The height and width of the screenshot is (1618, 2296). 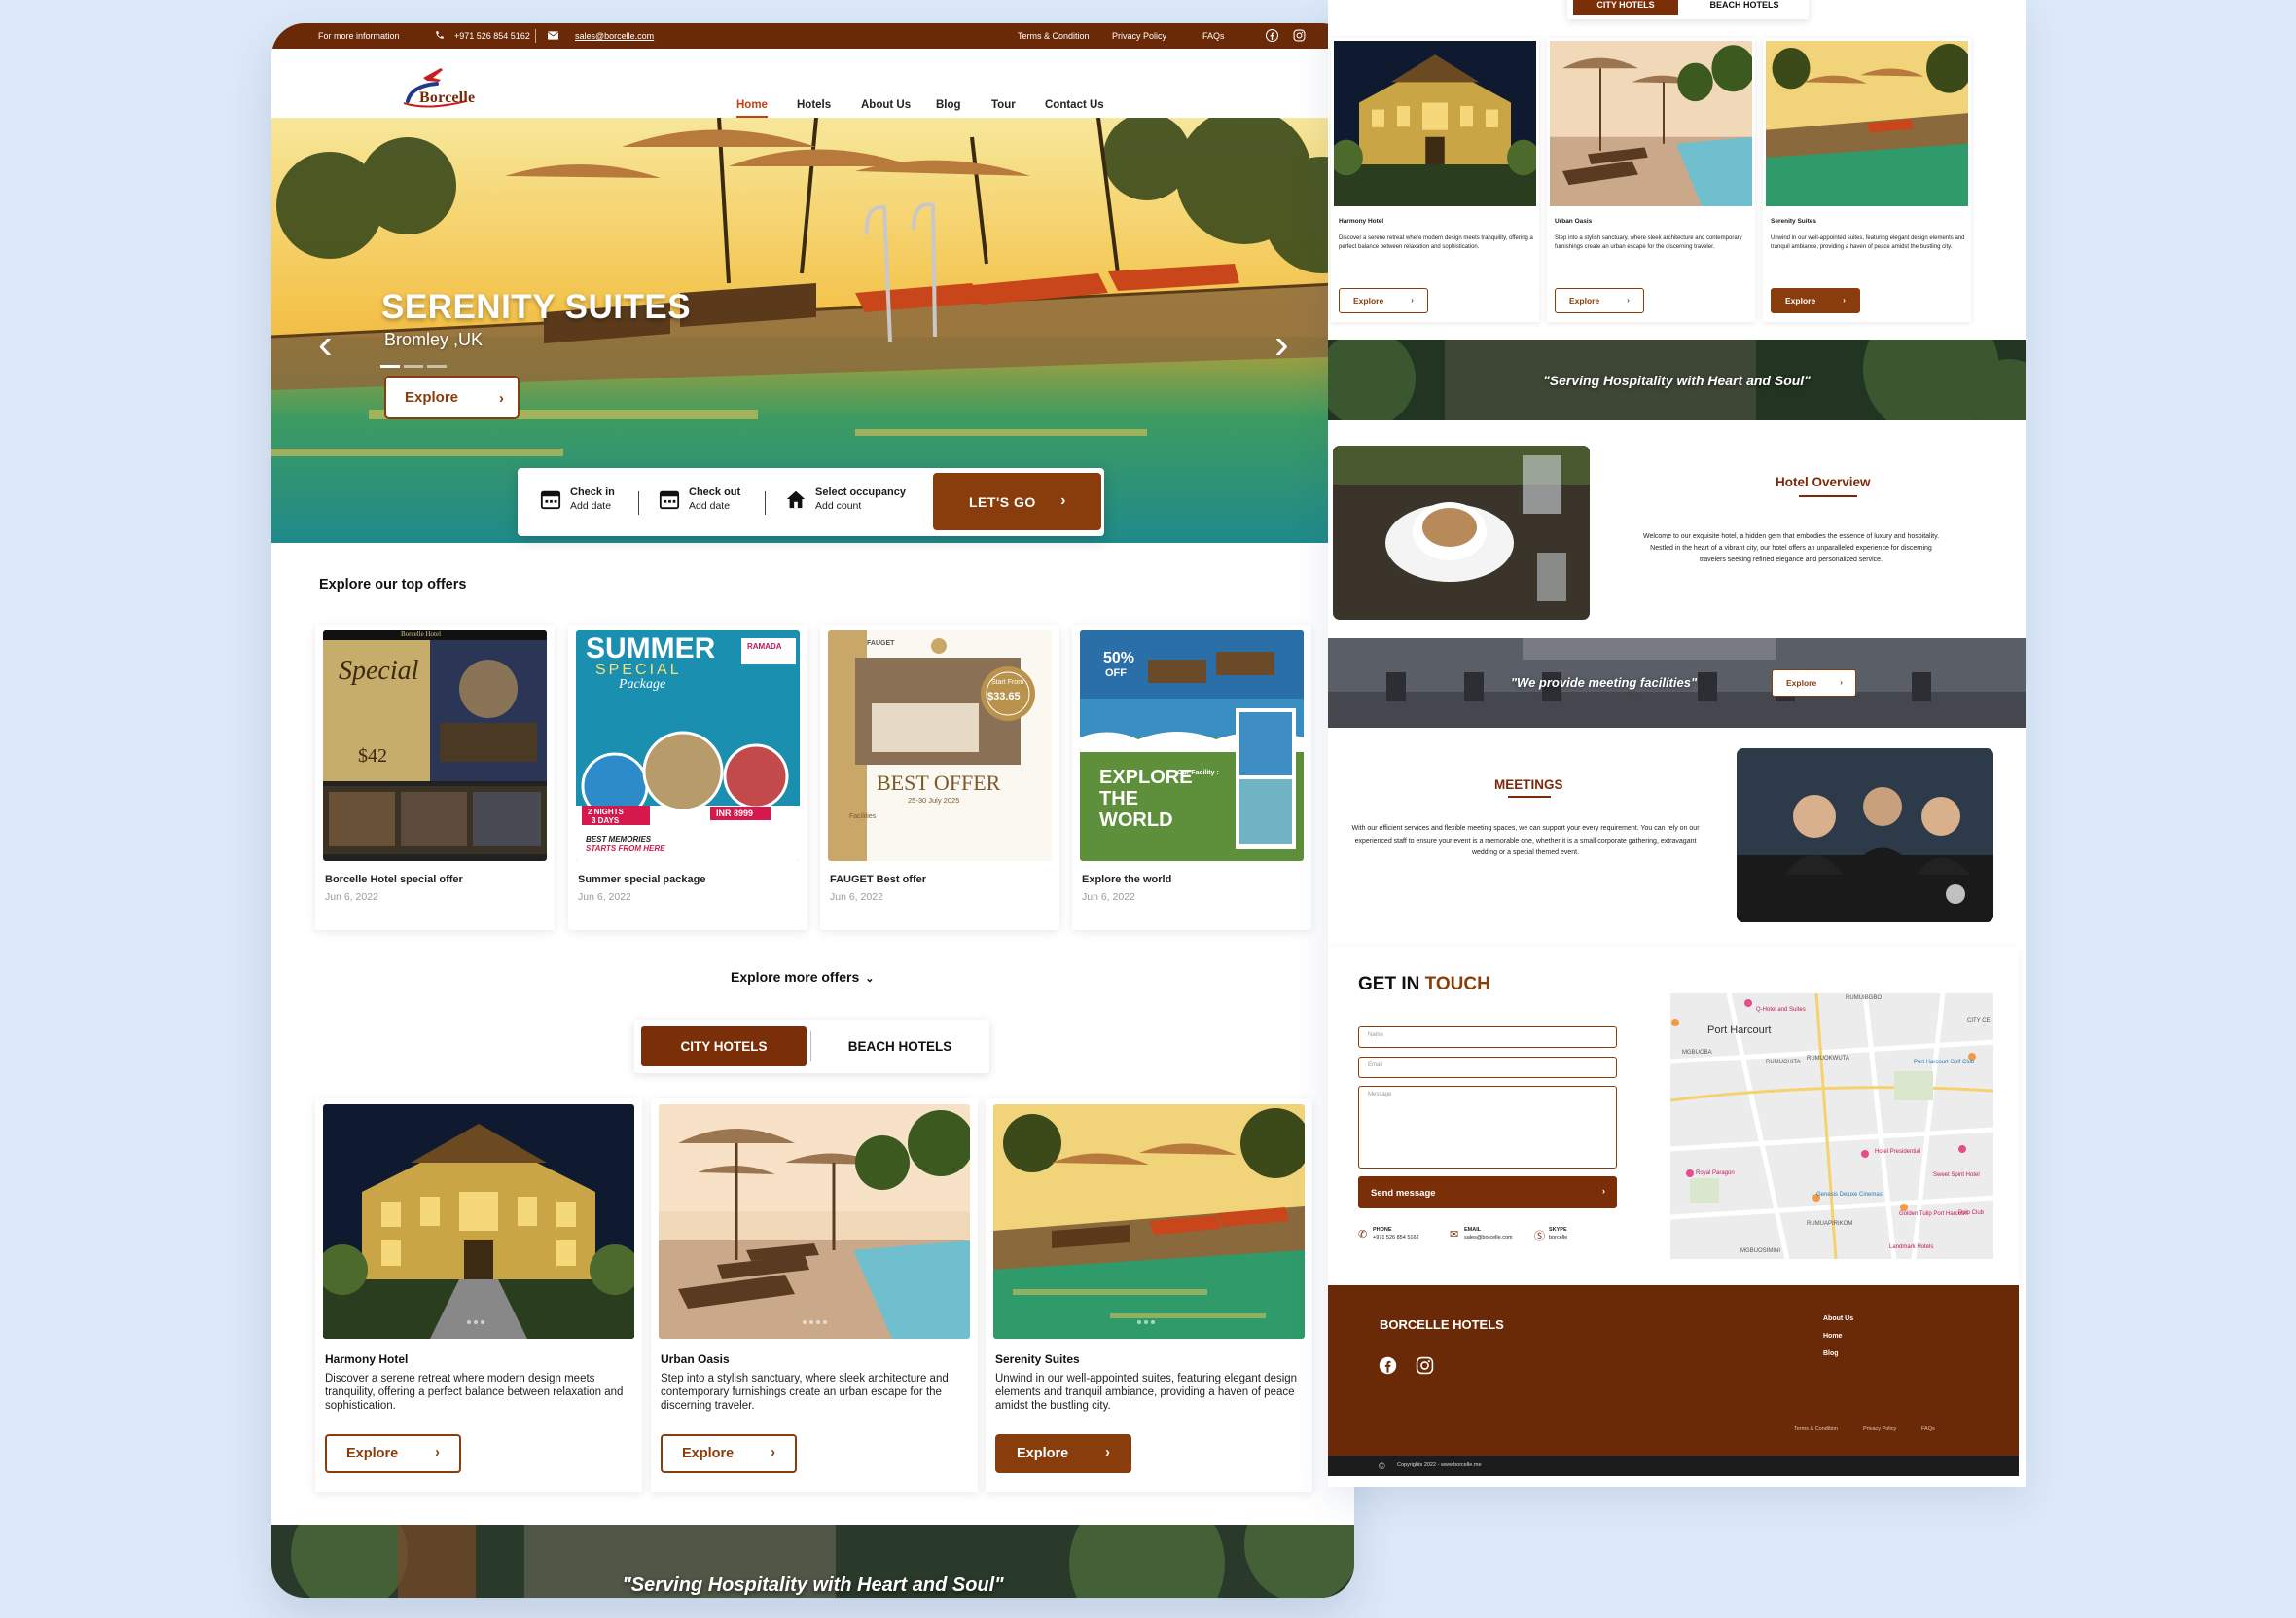 I want to click on email-link: sales@borcelle.com, so click(x=614, y=36).